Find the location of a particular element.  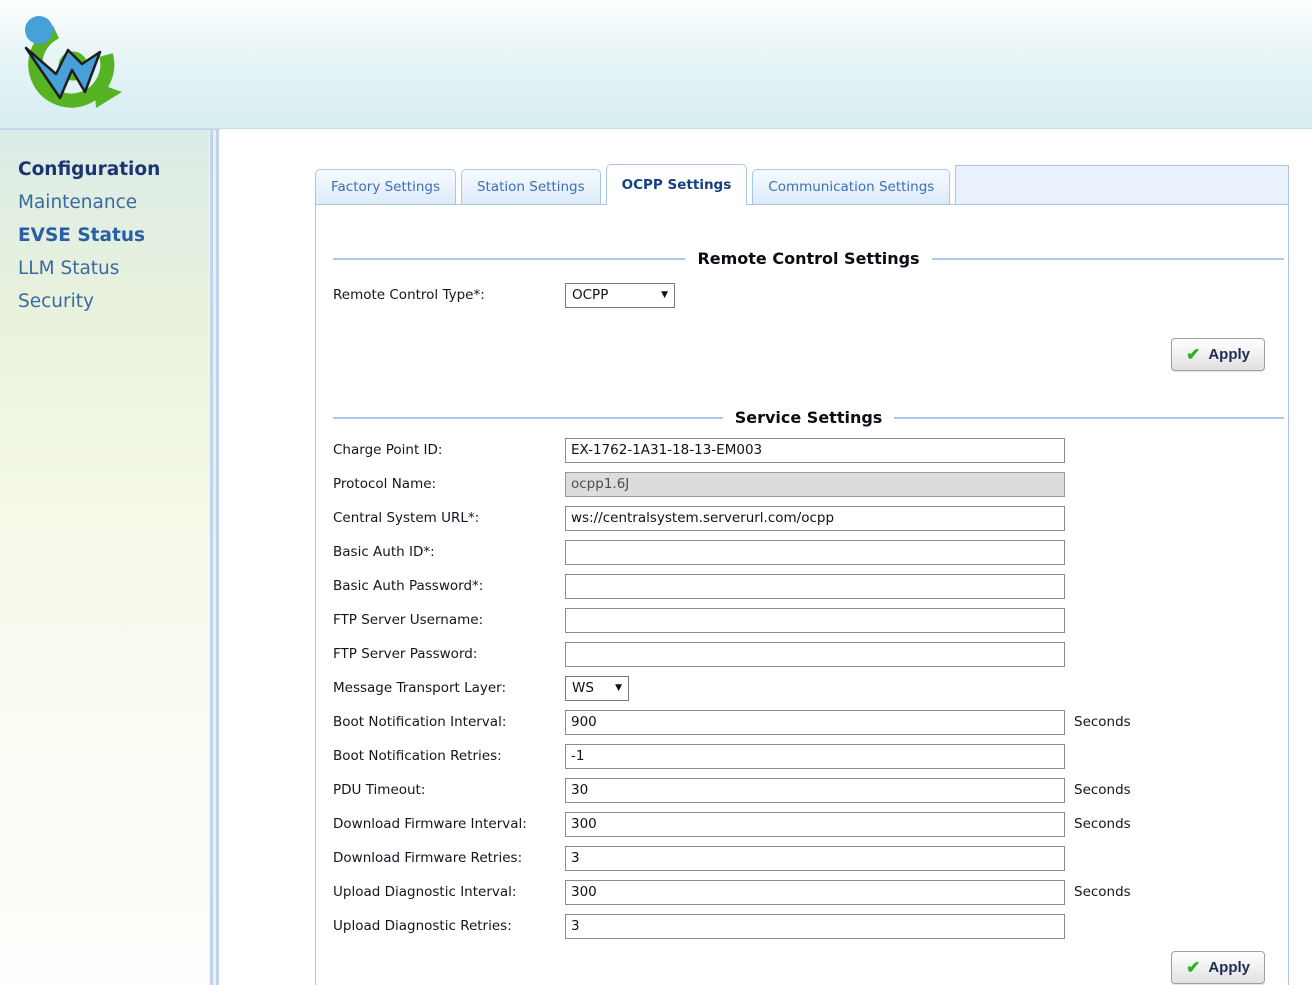

select-value: OCPP is located at coordinates (590, 295).